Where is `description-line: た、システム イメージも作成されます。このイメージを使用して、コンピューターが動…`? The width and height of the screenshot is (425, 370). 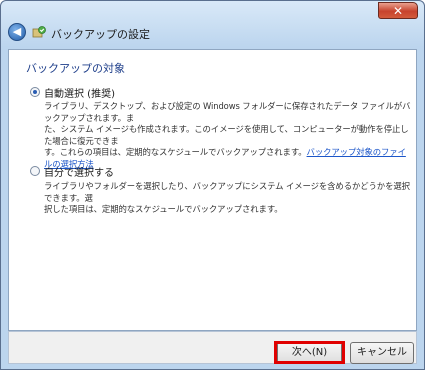 description-line: た、システム イメージも作成されます。このイメージを使用して、コンピューターが動… is located at coordinates (226, 135).